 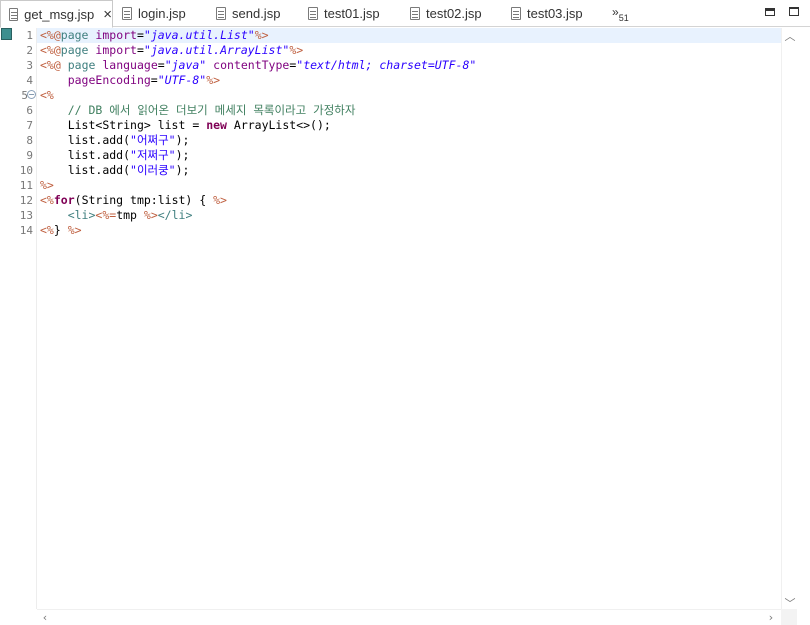 What do you see at coordinates (61, 230) in the screenshot?
I see `code-line-14: <%} %>` at bounding box center [61, 230].